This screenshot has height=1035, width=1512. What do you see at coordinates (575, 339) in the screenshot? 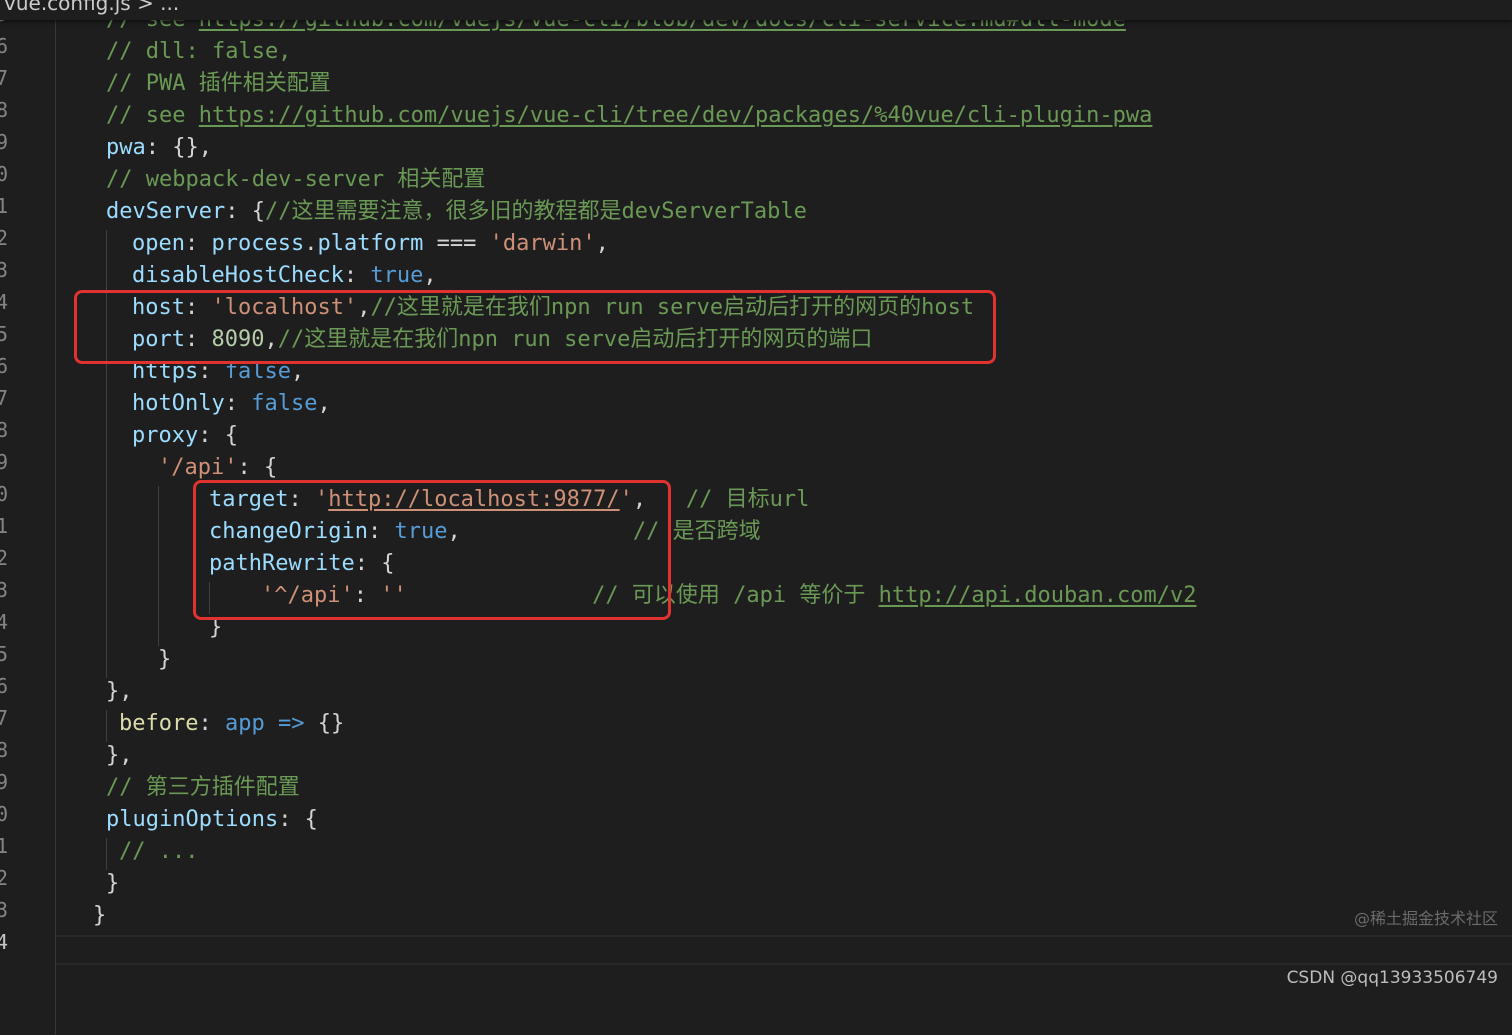
I see `code-comment: //这里就是在我们npn run serve启动后打开的网页的端口` at bounding box center [575, 339].